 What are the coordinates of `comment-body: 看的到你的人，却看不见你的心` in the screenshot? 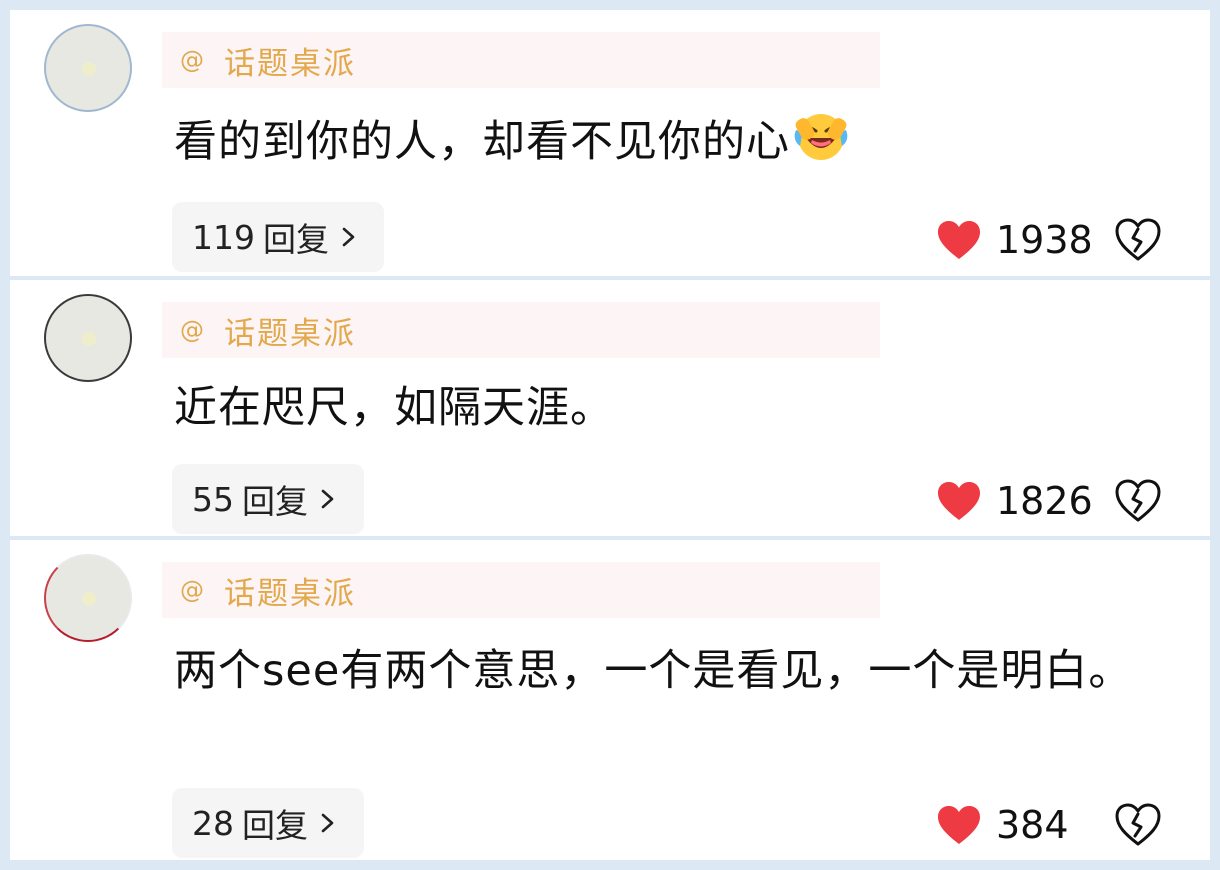 It's located at (664, 141).